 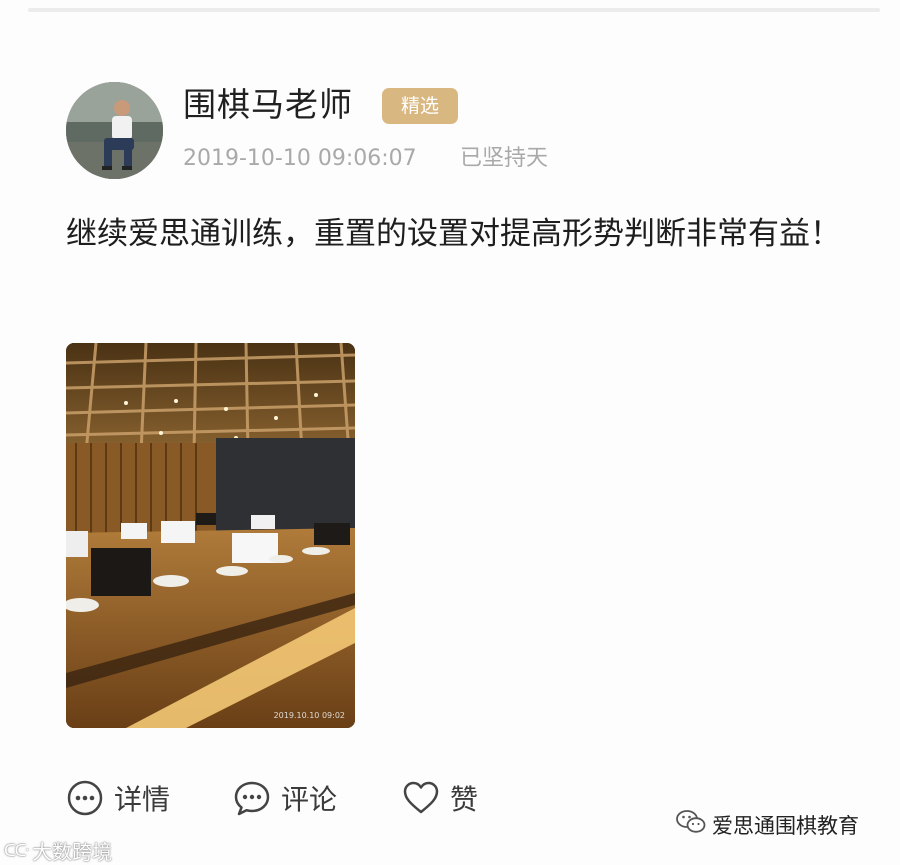 What do you see at coordinates (268, 105) in the screenshot?
I see `author-name: 围棋马老师` at bounding box center [268, 105].